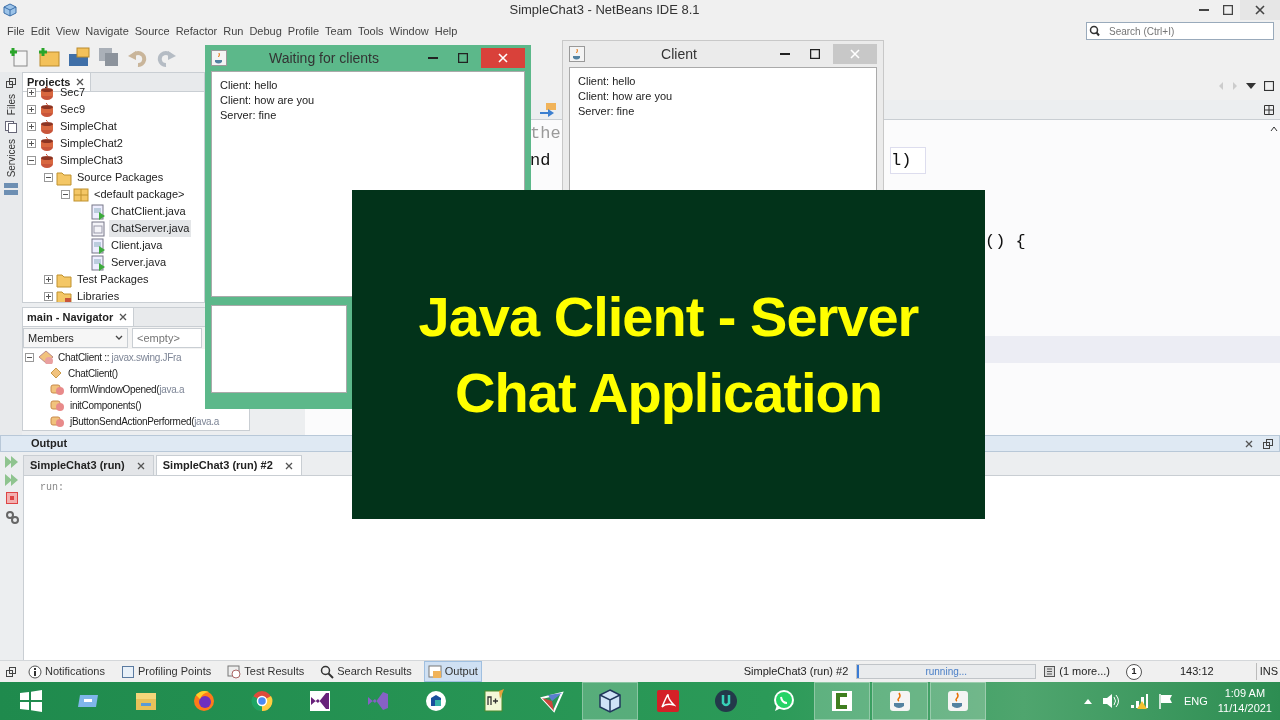 The image size is (1280, 720). Describe the element at coordinates (303, 31) in the screenshot. I see `menu-item: Profile` at that location.